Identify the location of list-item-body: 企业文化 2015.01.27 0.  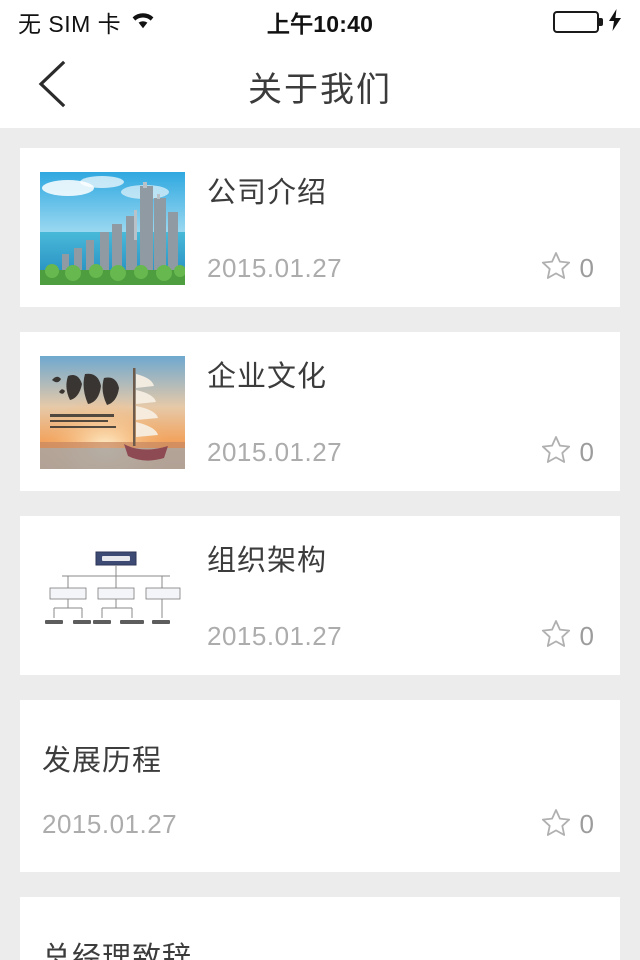
(402, 412).